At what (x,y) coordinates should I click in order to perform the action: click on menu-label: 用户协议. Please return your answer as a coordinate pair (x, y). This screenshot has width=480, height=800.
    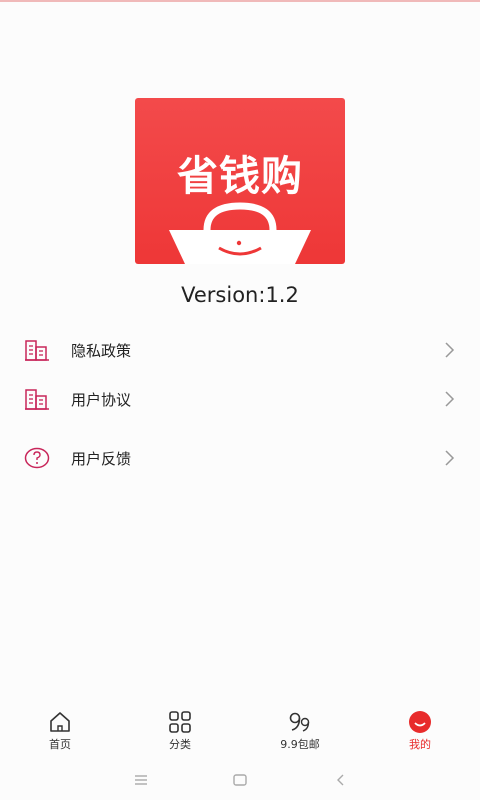
    Looking at the image, I should click on (101, 400).